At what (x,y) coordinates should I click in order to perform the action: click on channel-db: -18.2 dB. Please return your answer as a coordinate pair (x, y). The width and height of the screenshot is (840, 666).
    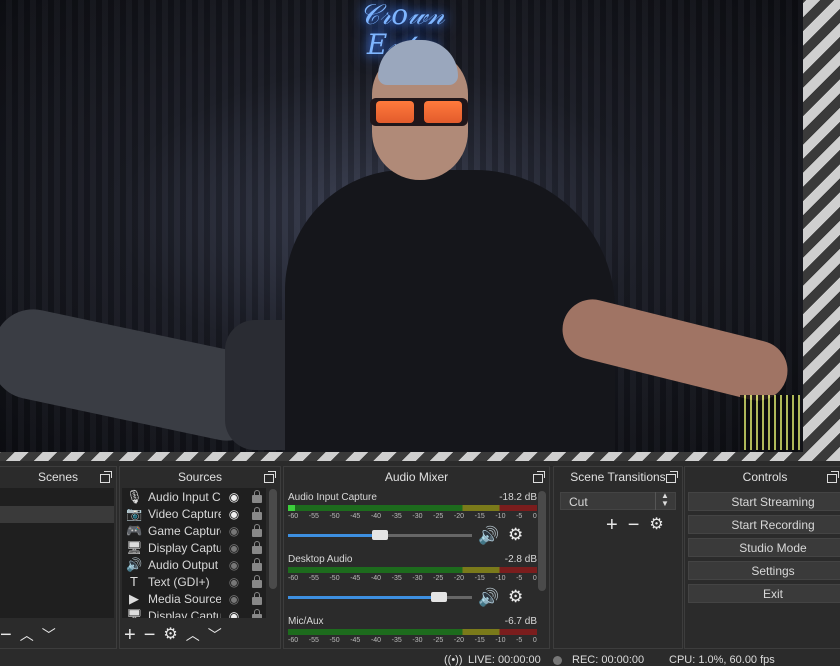
    Looking at the image, I should click on (518, 497).